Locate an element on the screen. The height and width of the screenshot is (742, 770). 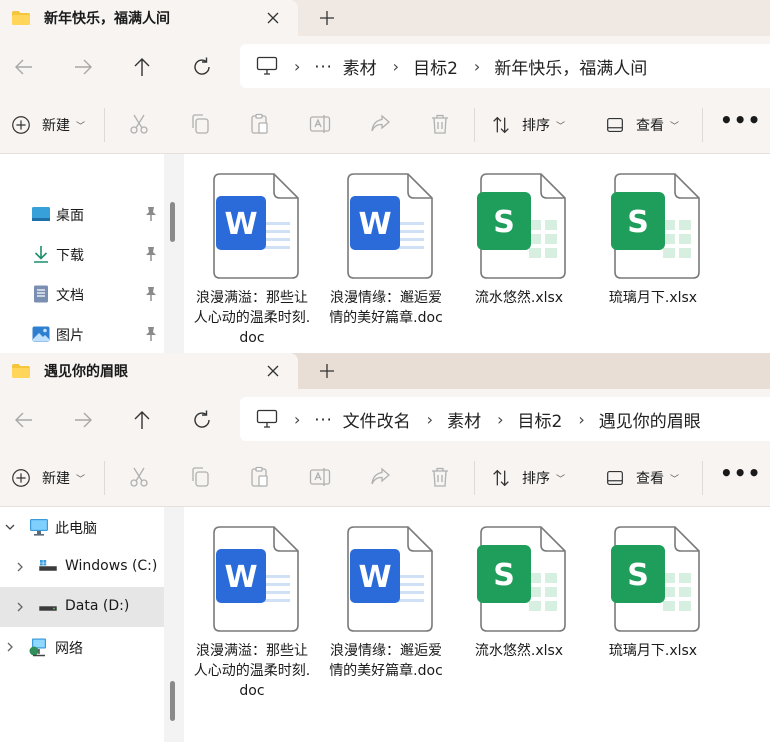
sidebar-item-drive-c: Windows (C:) is located at coordinates (82, 567).